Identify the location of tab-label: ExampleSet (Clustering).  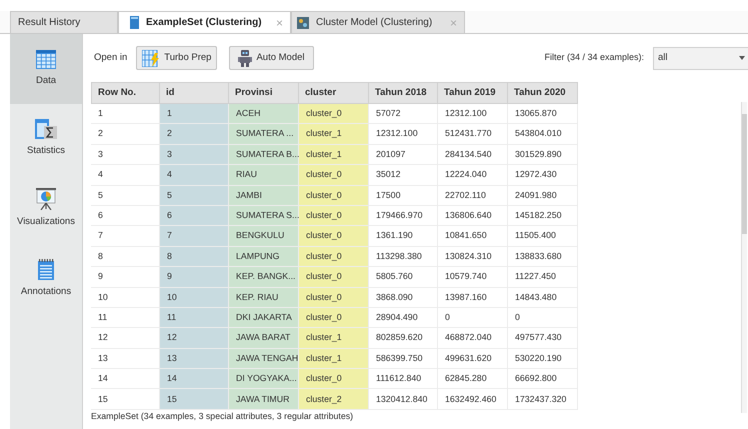
(204, 23).